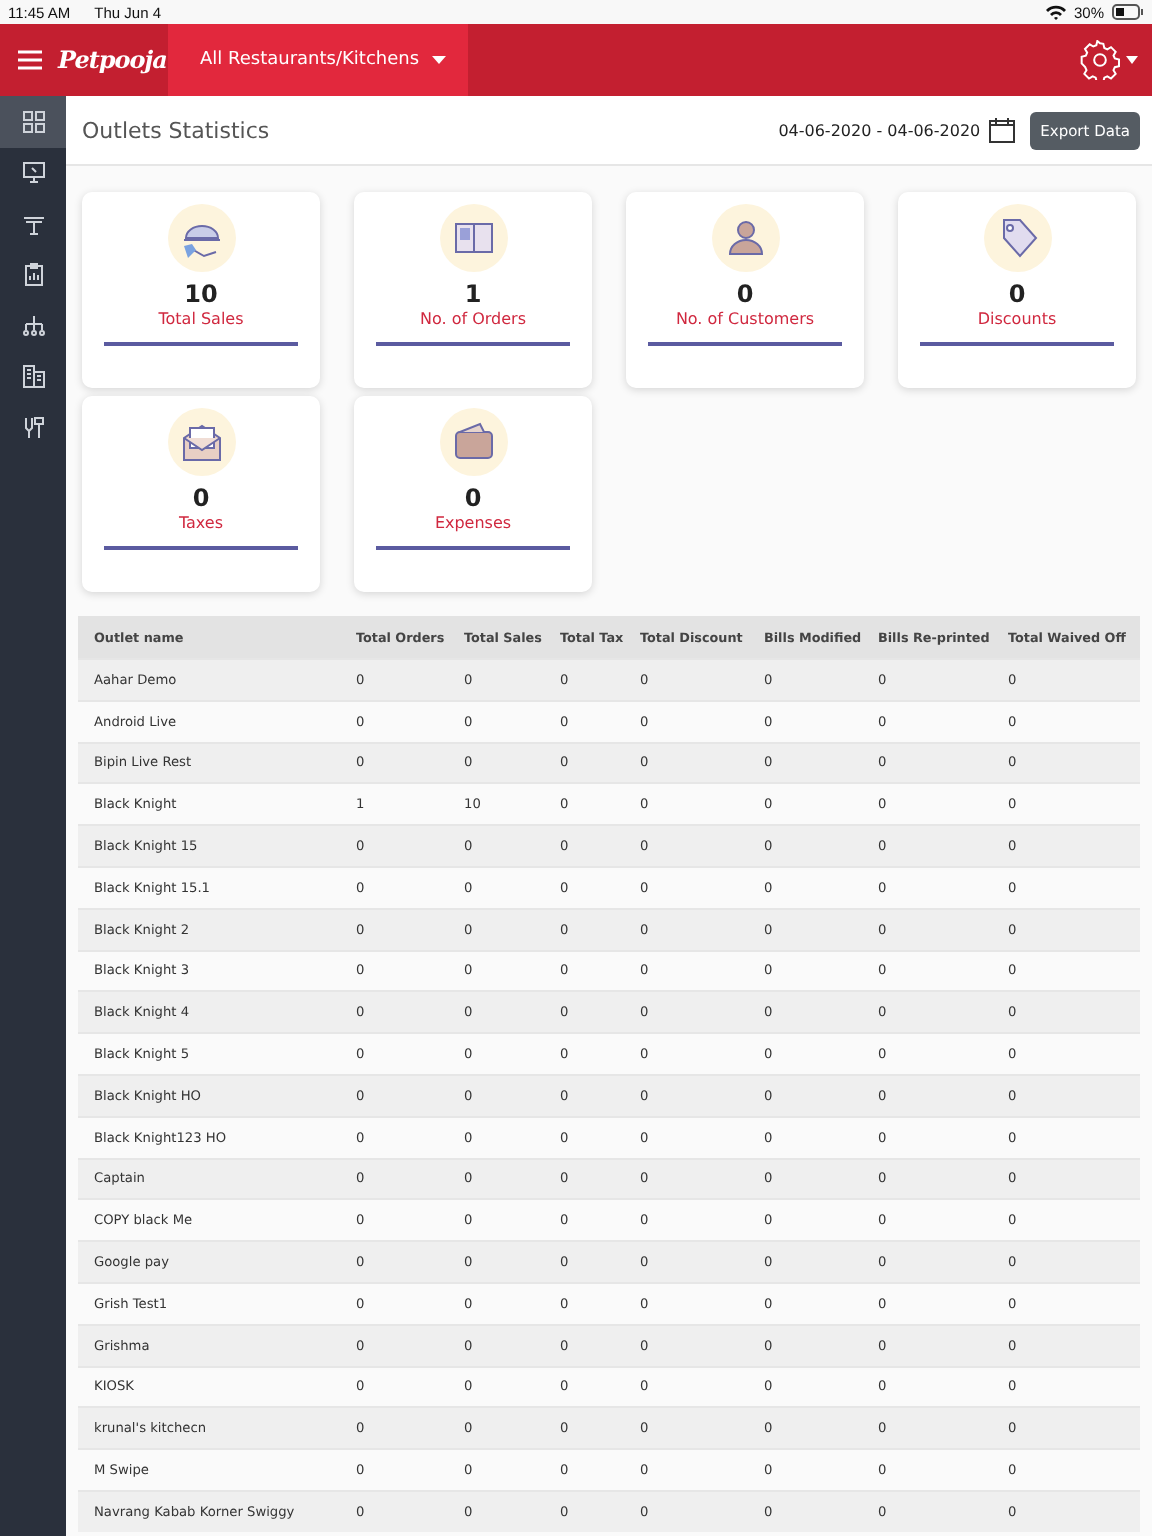 This screenshot has width=1152, height=1536. I want to click on settings-button, so click(1109, 60).